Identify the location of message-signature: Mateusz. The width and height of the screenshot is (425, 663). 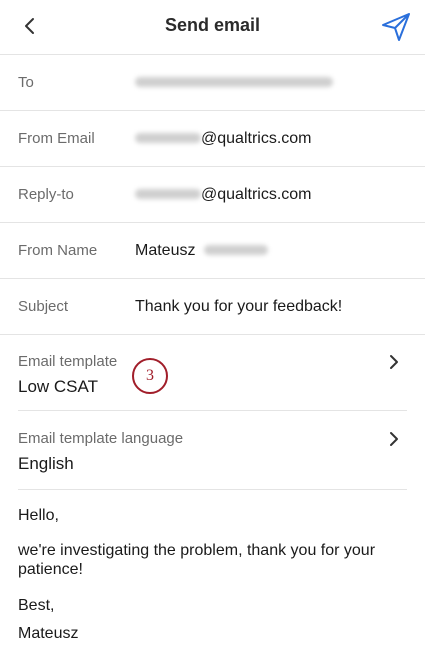
(48, 633).